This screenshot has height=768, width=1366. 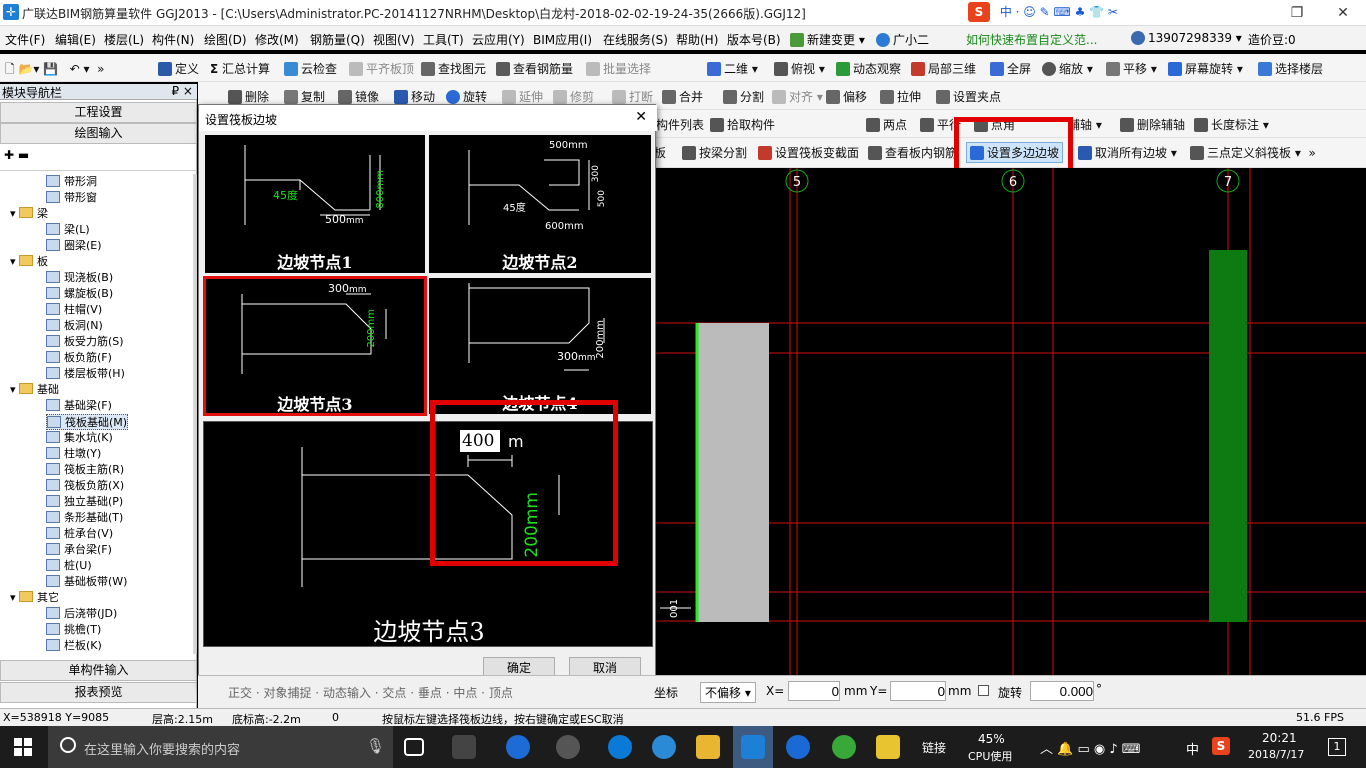 I want to click on edge-icon, so click(x=620, y=747).